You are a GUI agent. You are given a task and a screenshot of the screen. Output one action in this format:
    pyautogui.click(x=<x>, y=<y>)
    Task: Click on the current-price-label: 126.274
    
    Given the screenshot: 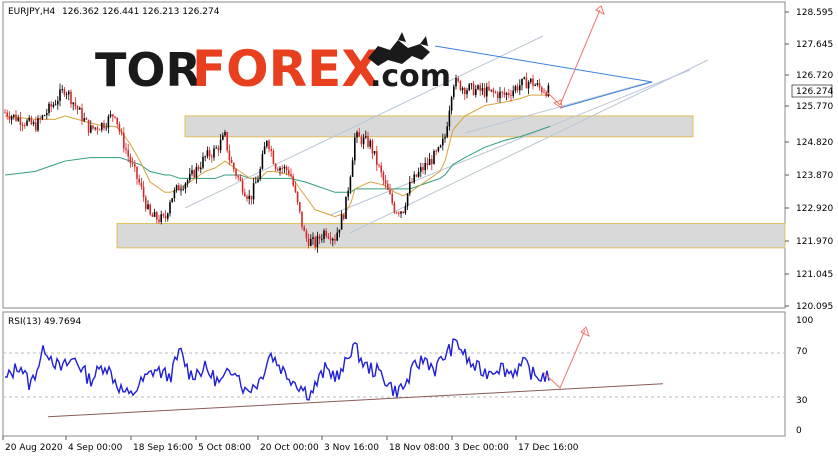 What is the action you would take?
    pyautogui.click(x=814, y=92)
    